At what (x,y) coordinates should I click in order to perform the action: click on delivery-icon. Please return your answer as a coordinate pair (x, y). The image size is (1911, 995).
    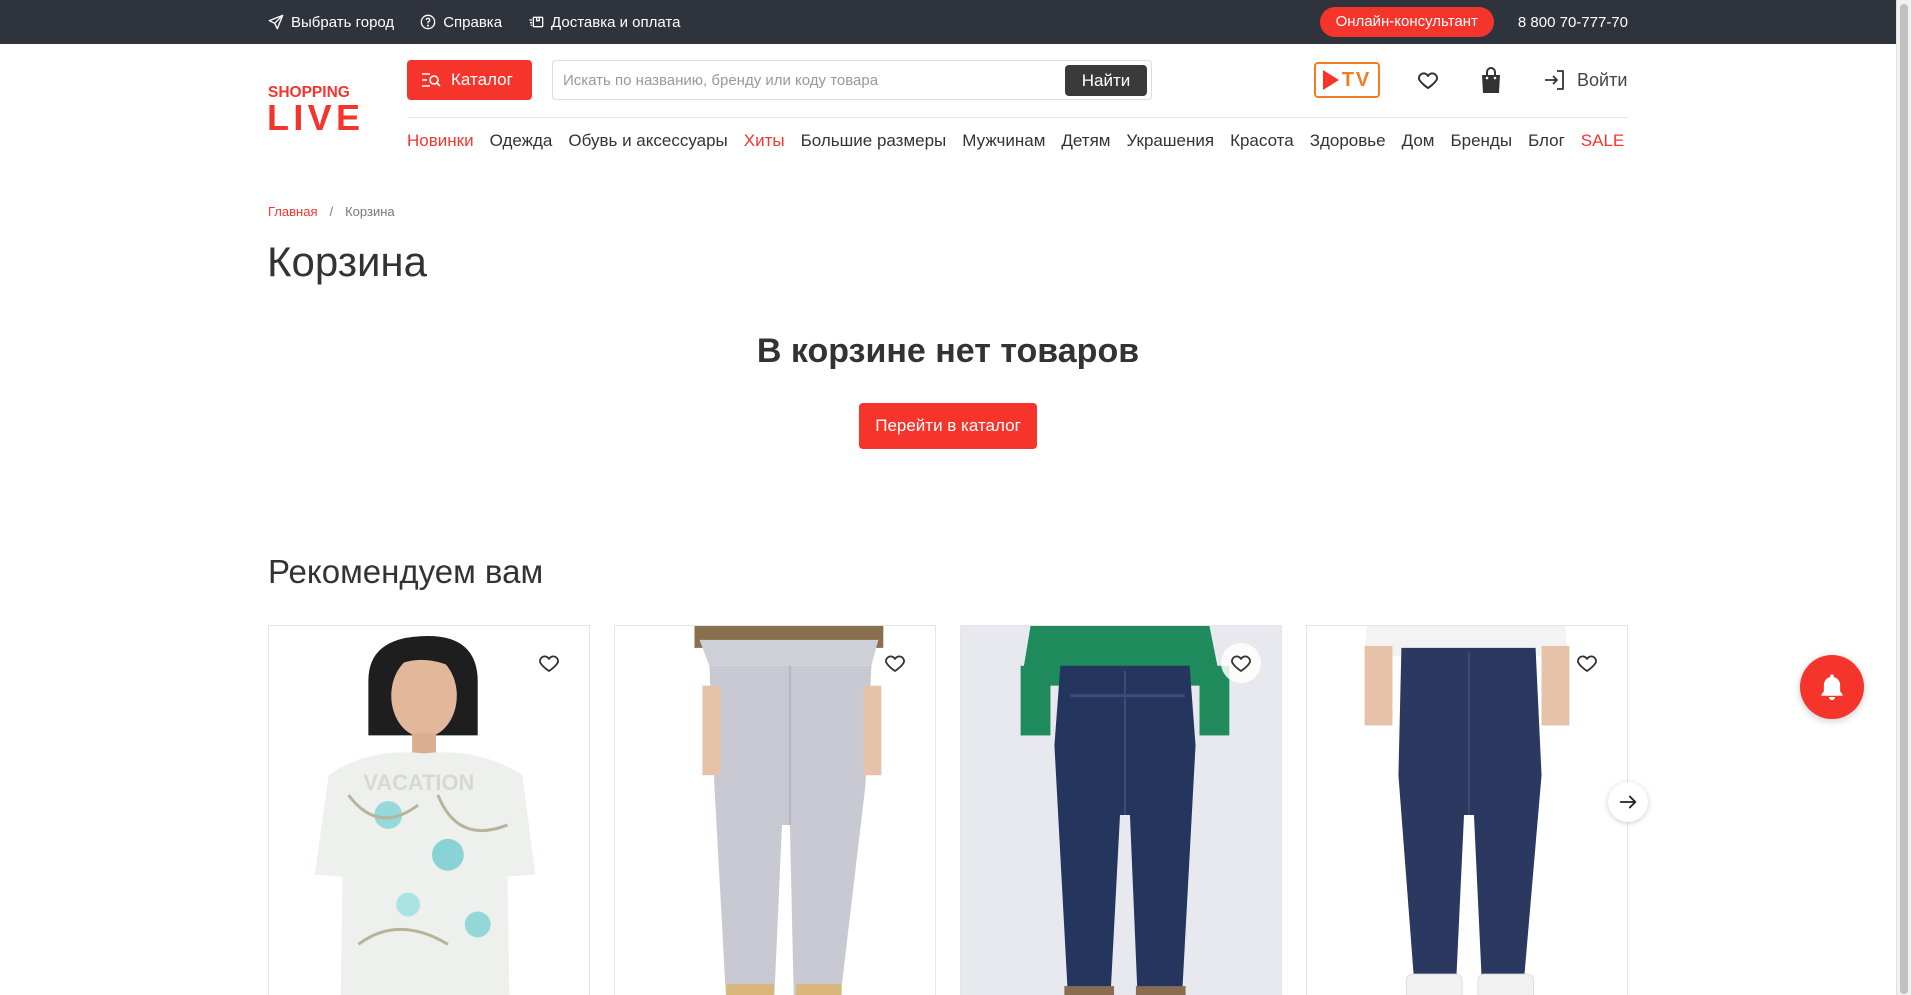
    Looking at the image, I should click on (536, 22).